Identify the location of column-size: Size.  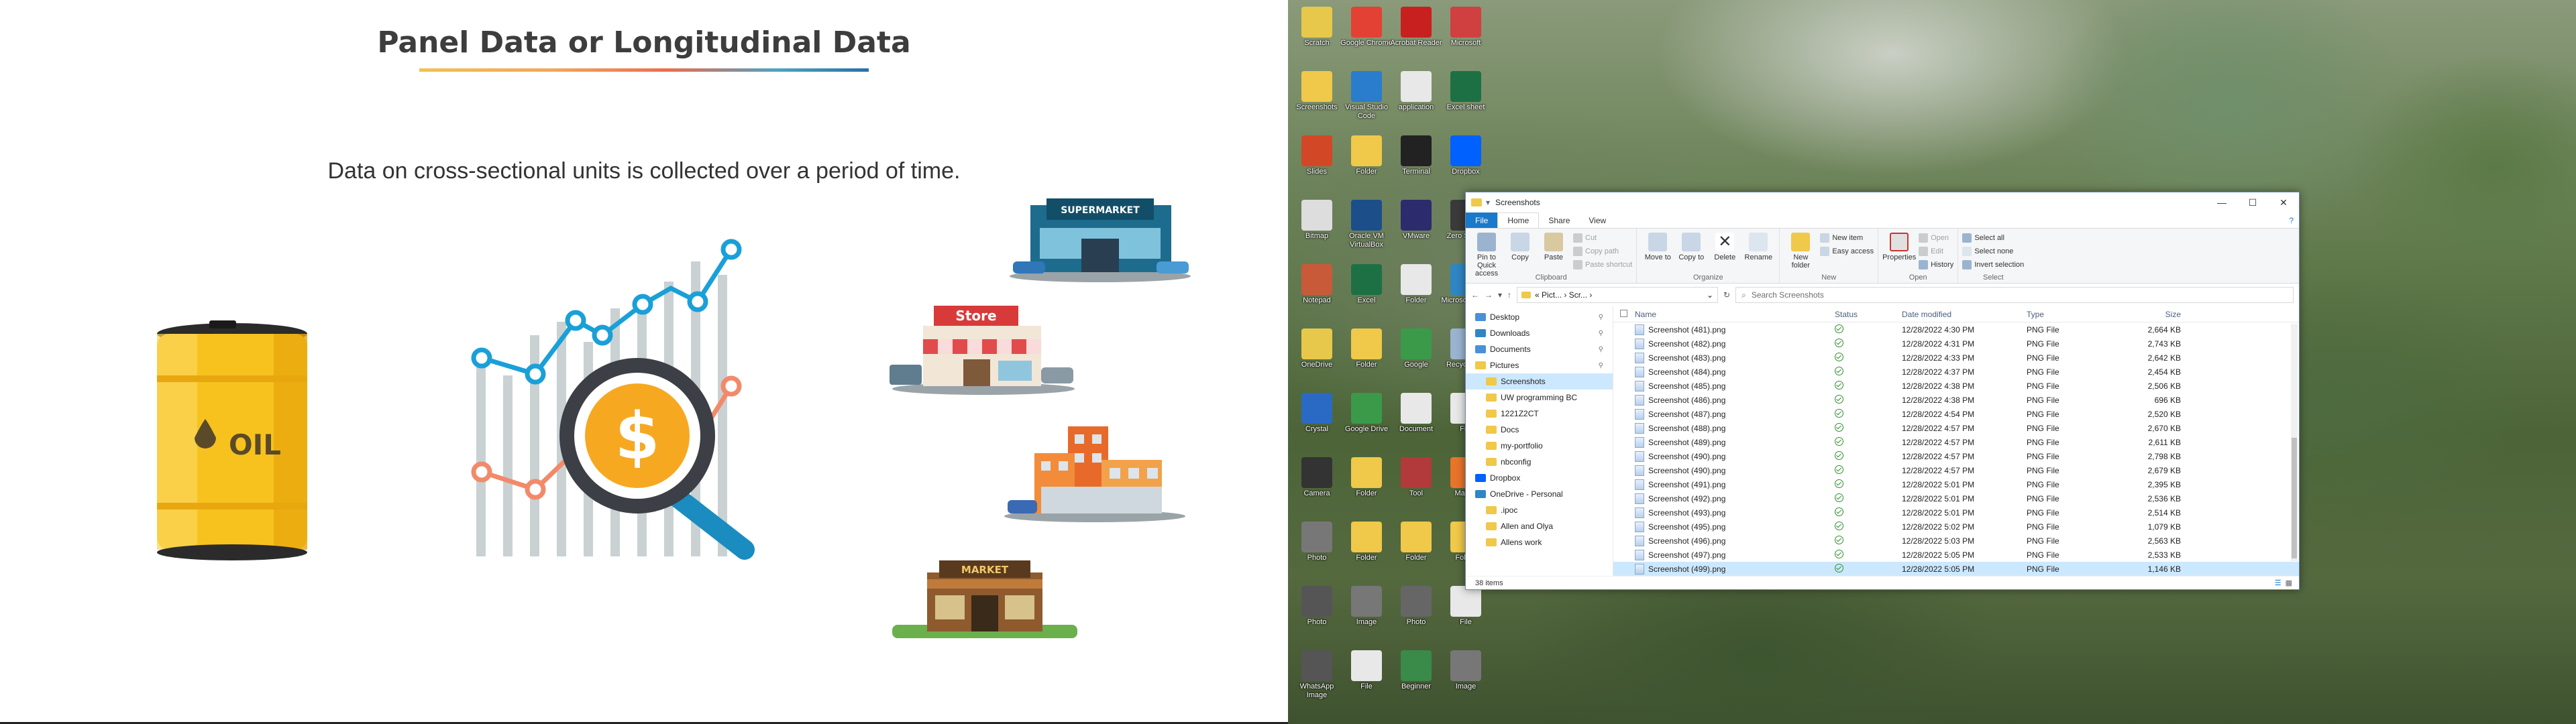
(2154, 314).